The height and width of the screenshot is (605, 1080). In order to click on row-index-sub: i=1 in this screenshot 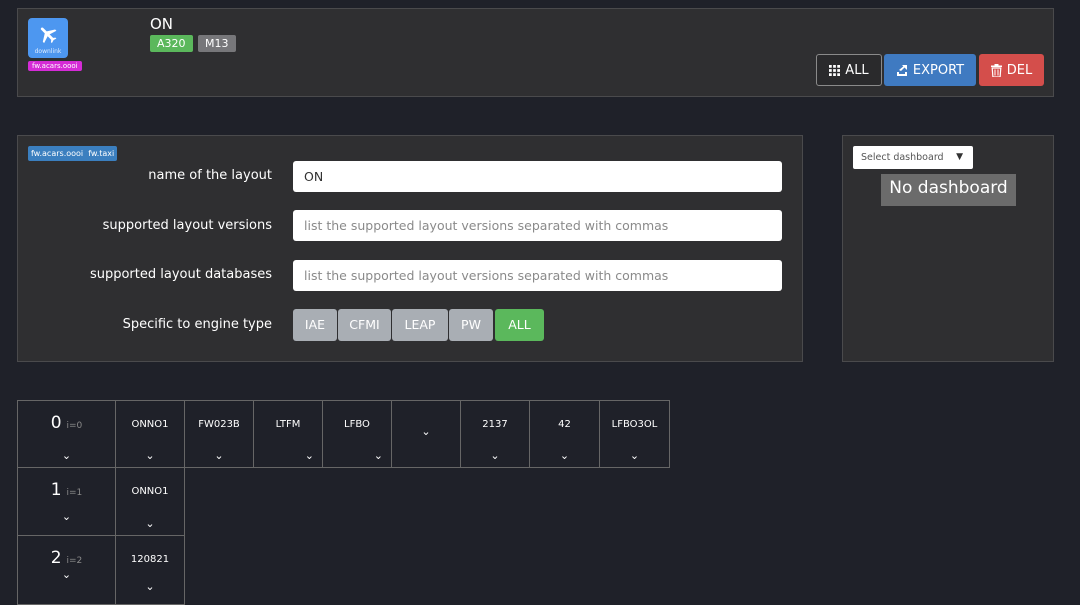, I will do `click(74, 493)`.